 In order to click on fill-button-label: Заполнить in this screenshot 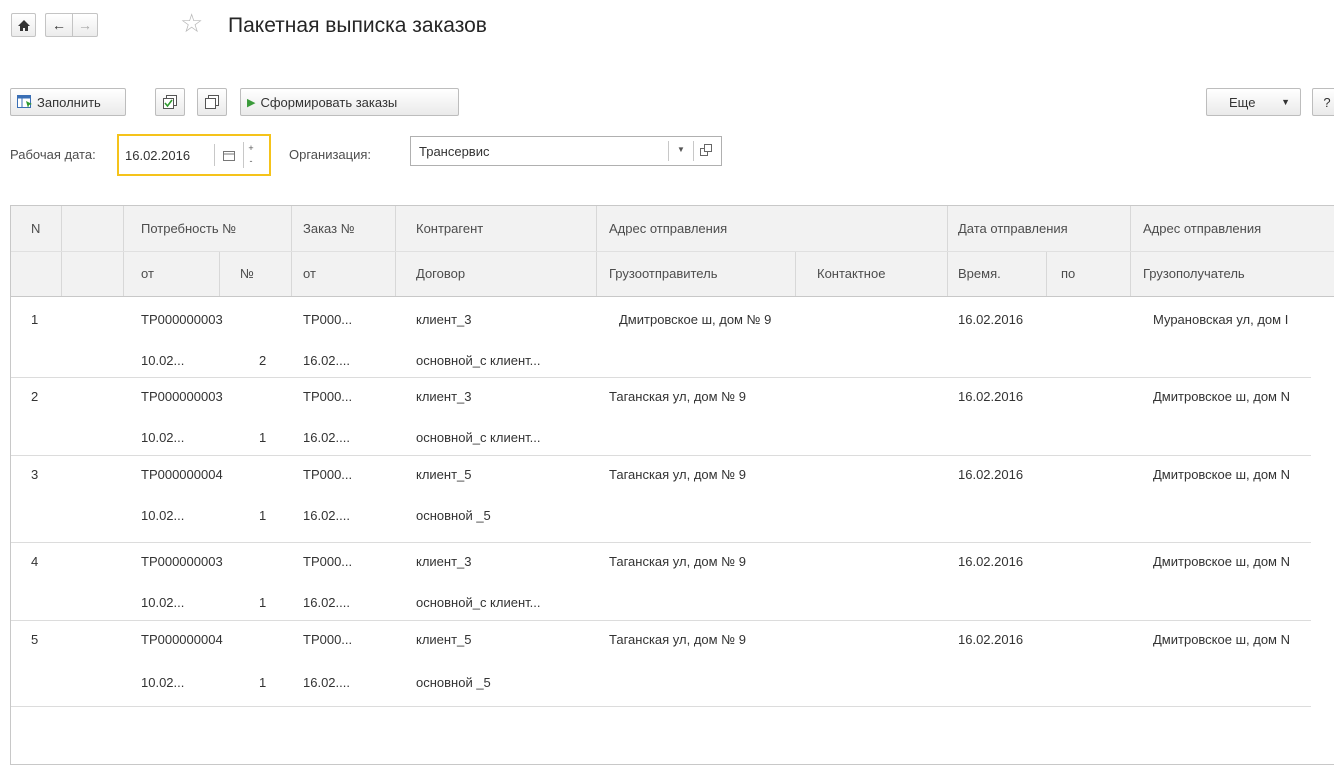, I will do `click(69, 102)`.